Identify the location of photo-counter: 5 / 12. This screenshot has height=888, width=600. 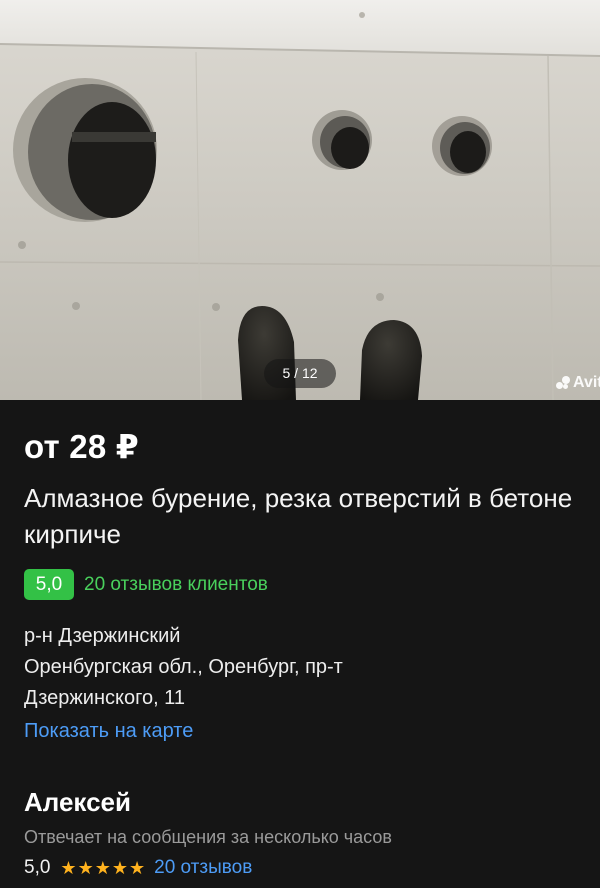
(300, 373).